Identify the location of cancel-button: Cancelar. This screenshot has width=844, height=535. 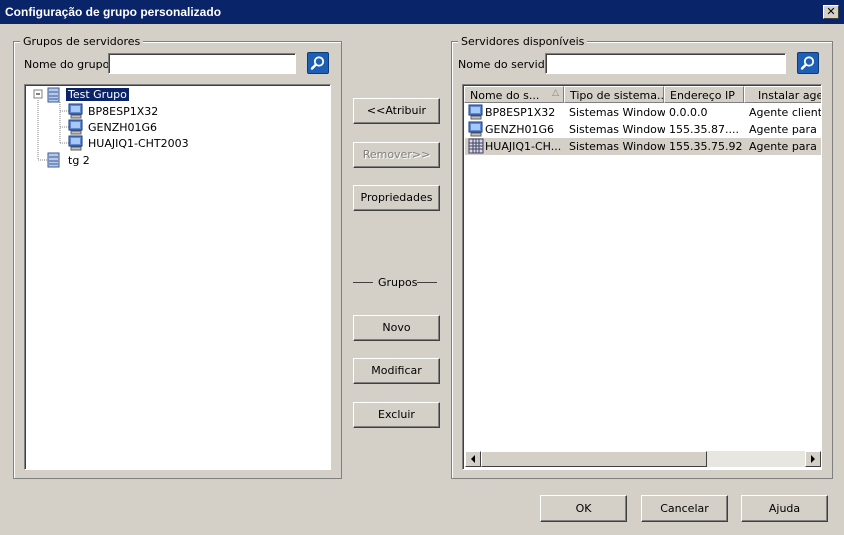
(684, 508).